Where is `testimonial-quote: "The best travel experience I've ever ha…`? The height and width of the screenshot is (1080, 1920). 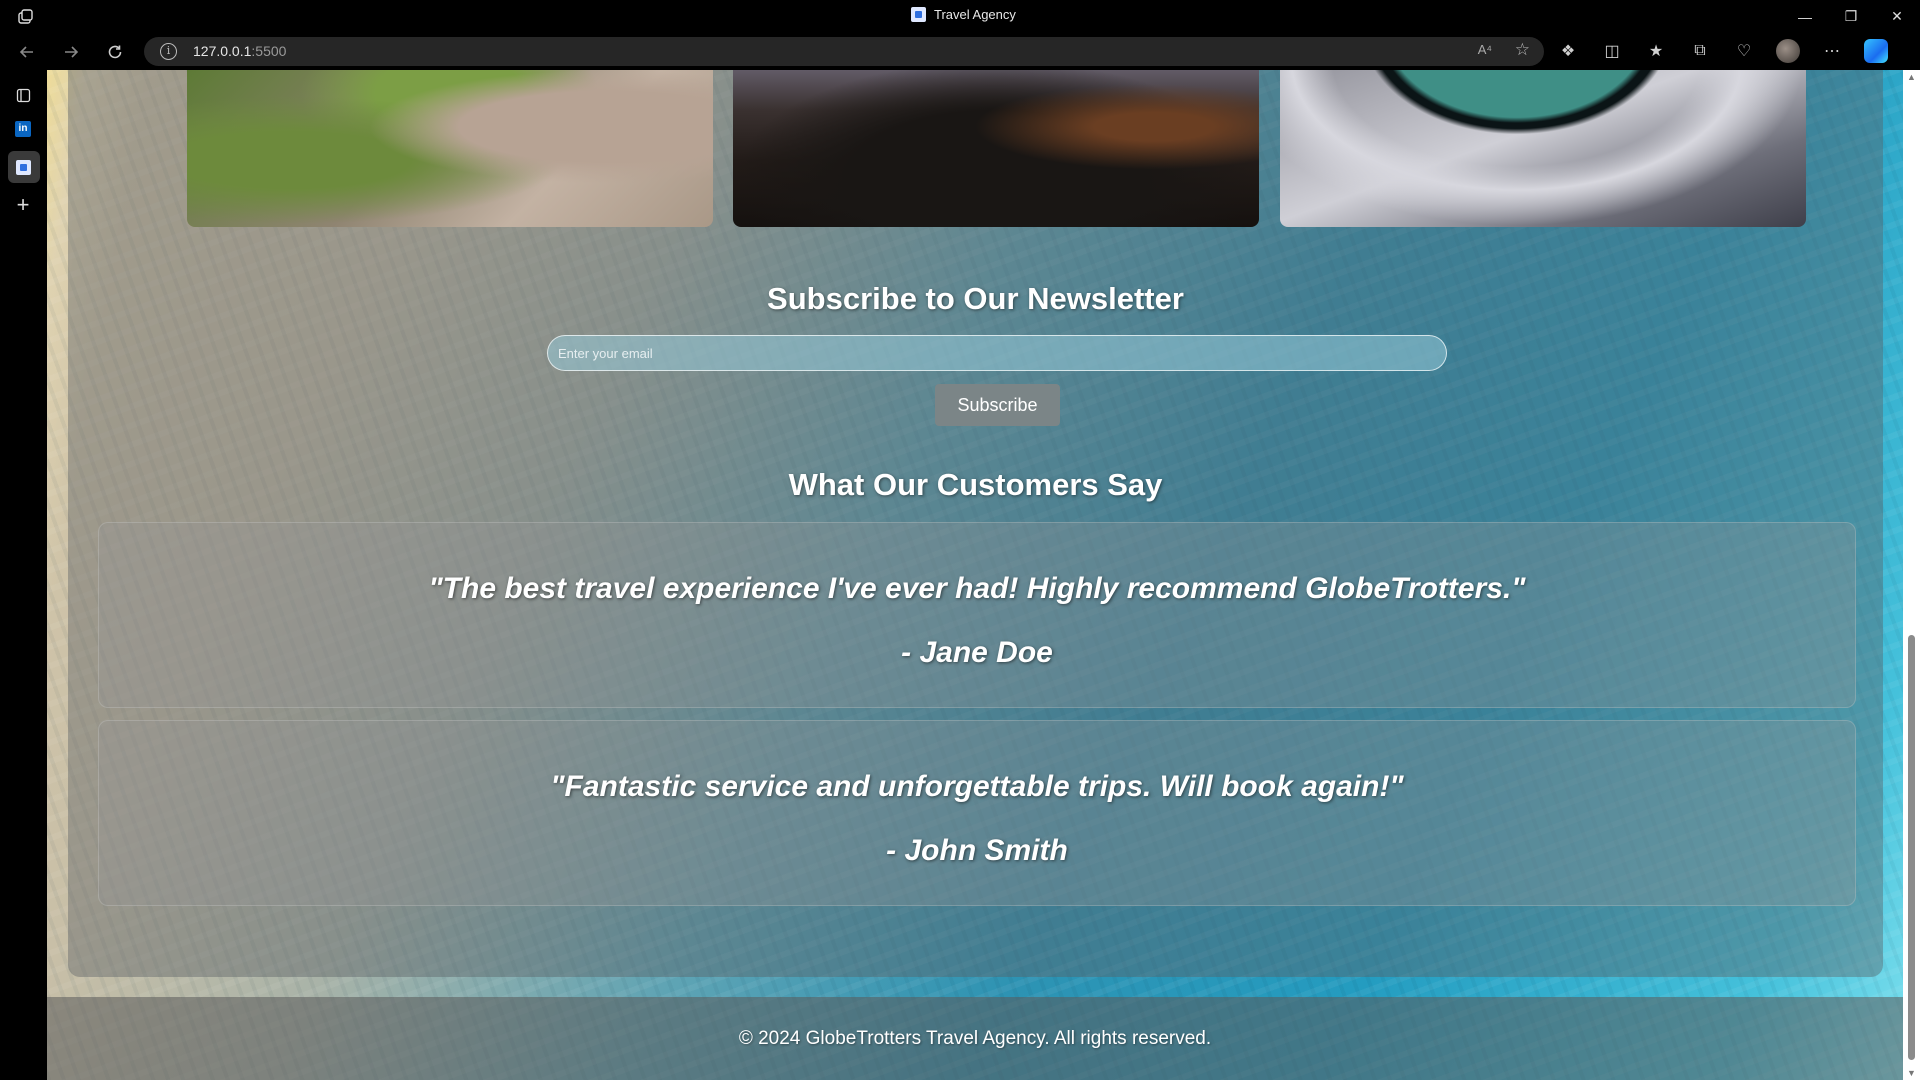
testimonial-quote: "The best travel experience I've ever ha… is located at coordinates (977, 588).